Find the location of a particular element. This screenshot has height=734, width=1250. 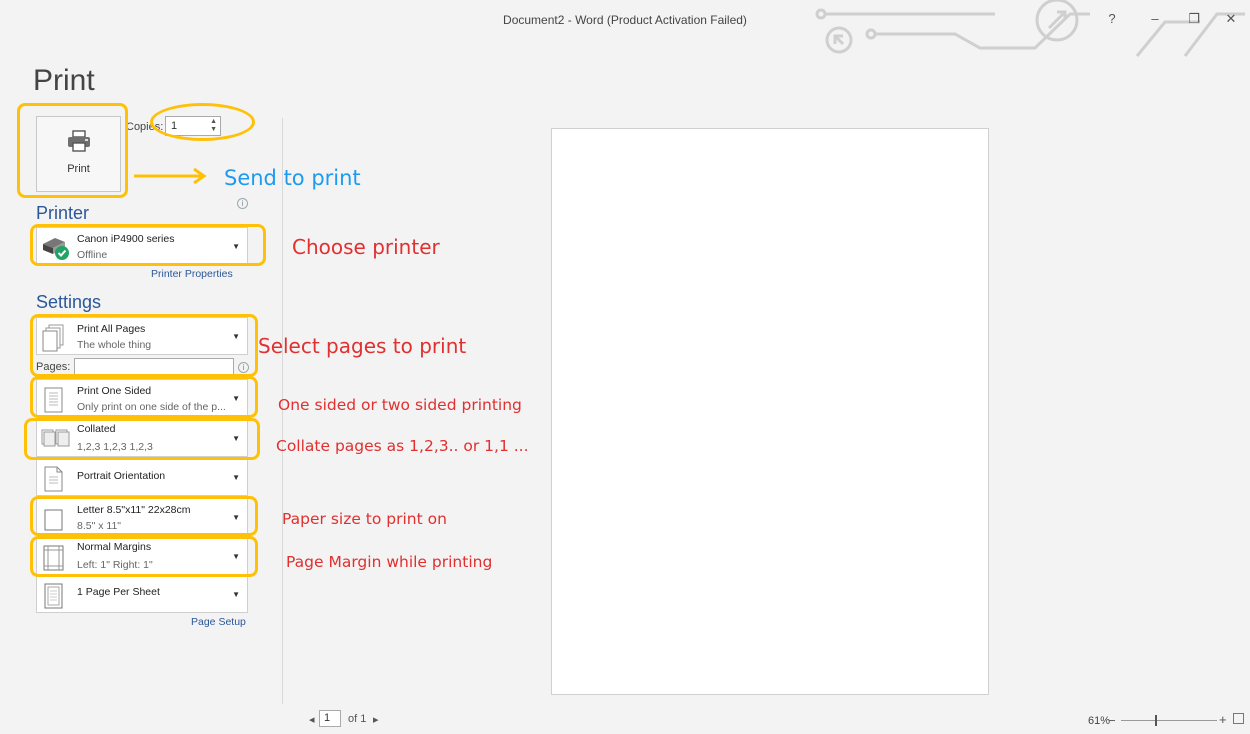

arrow-icon is located at coordinates (170, 176).